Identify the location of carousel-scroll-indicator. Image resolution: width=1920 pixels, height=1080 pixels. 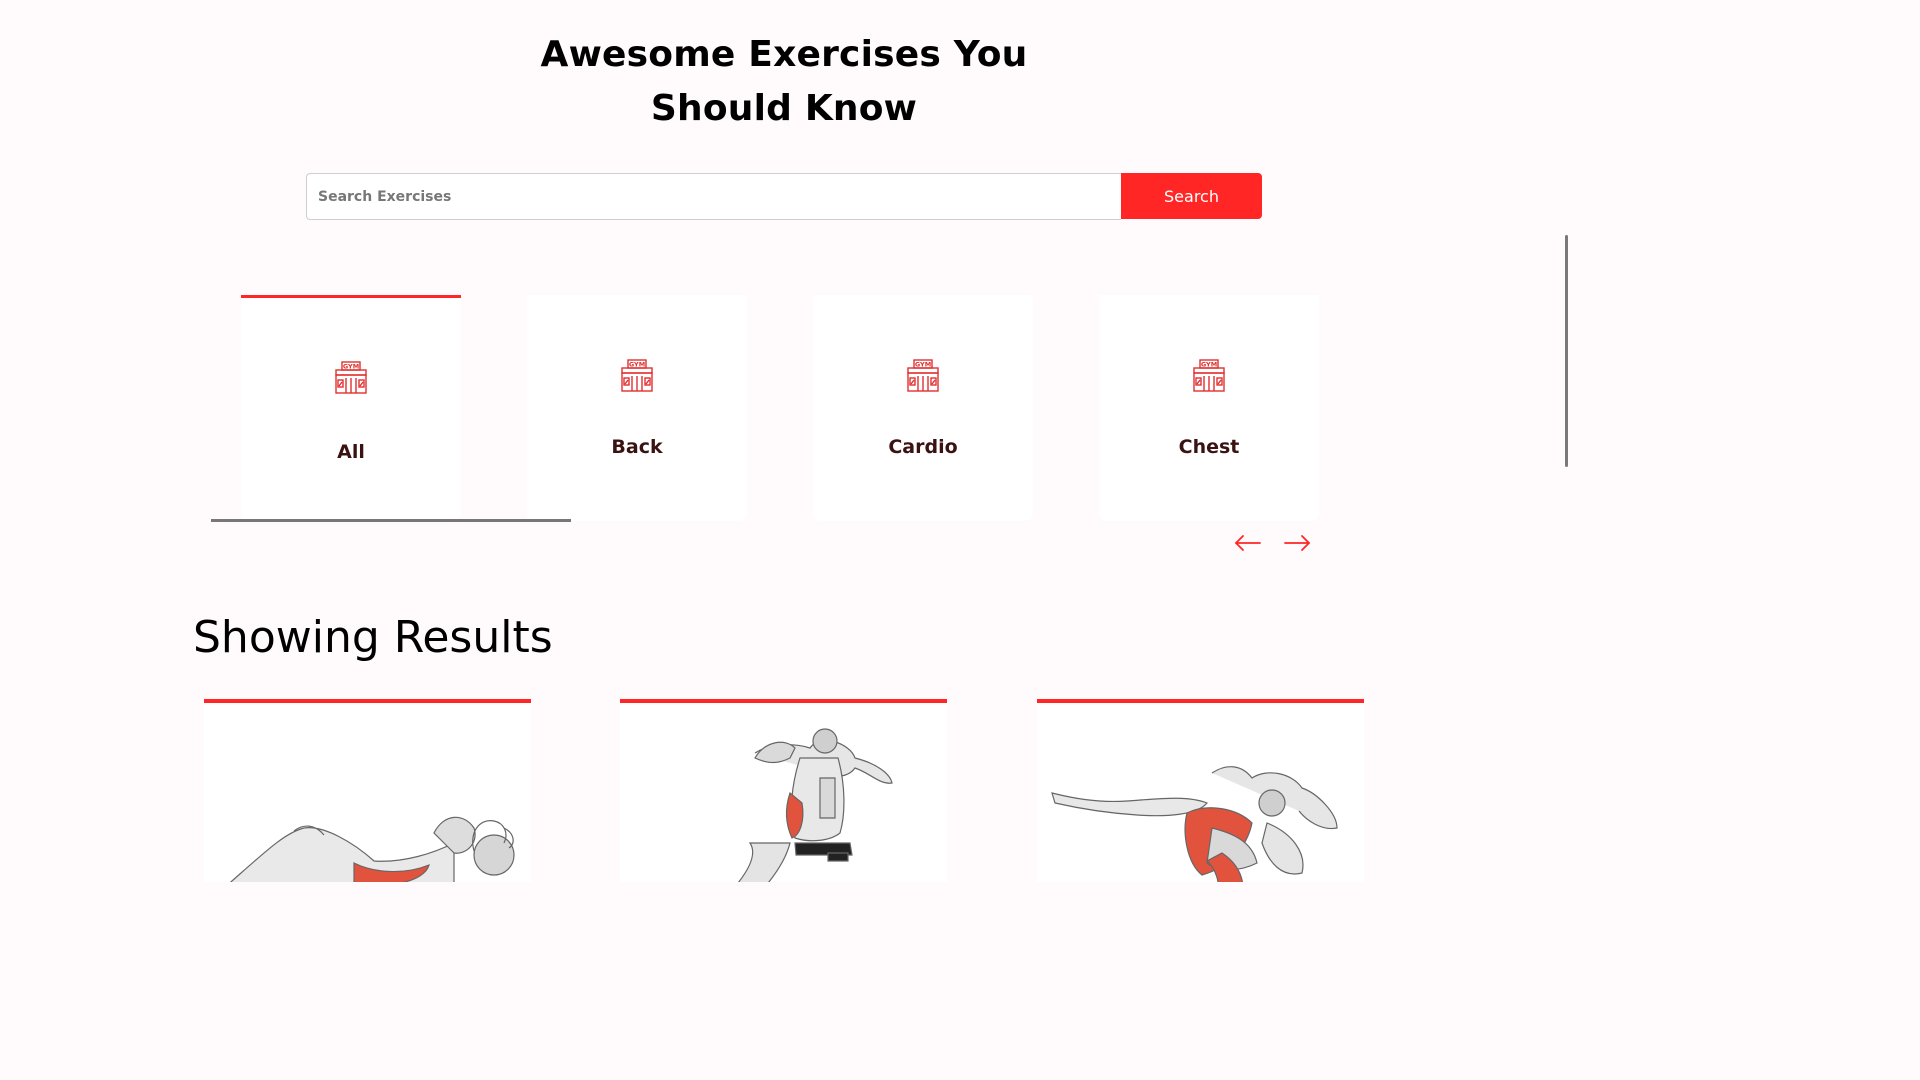
(391, 520).